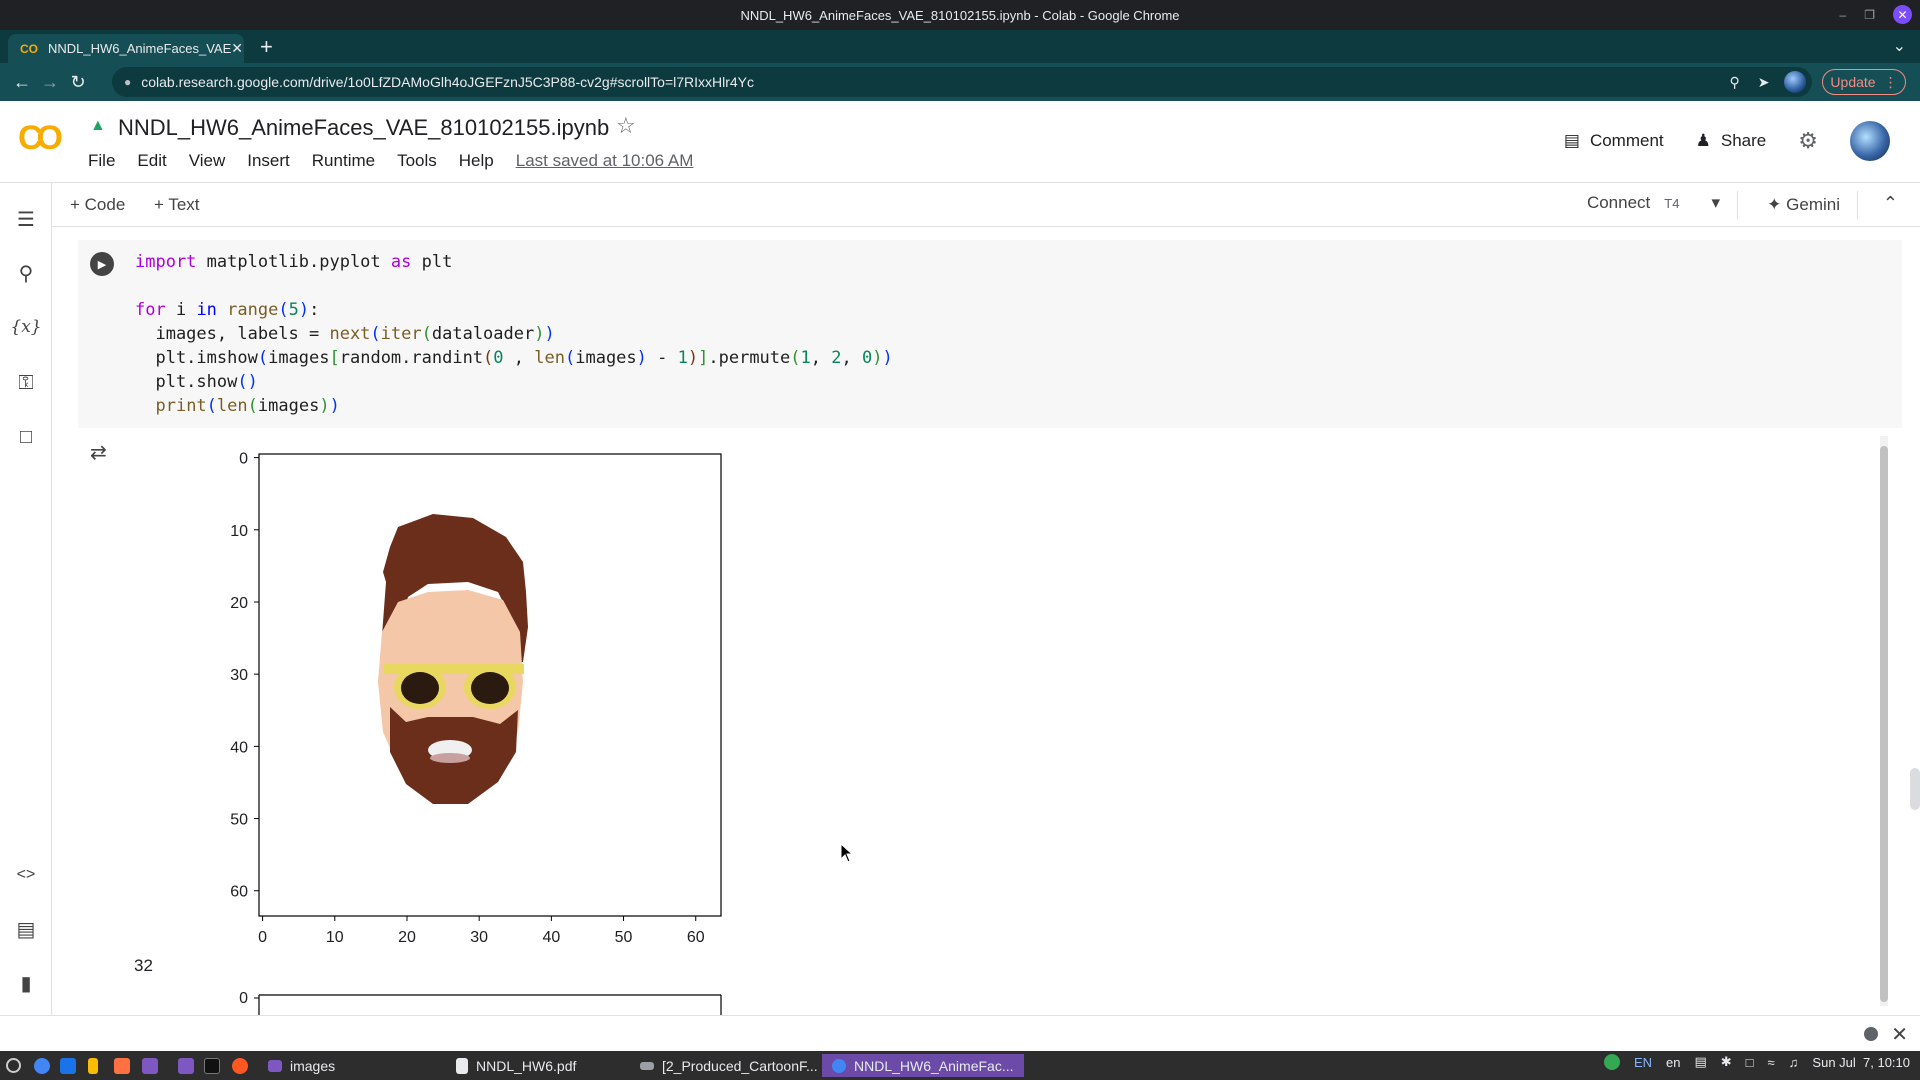 This screenshot has width=1920, height=1080. Describe the element at coordinates (22, 82) in the screenshot. I see `back-icon: ←` at that location.